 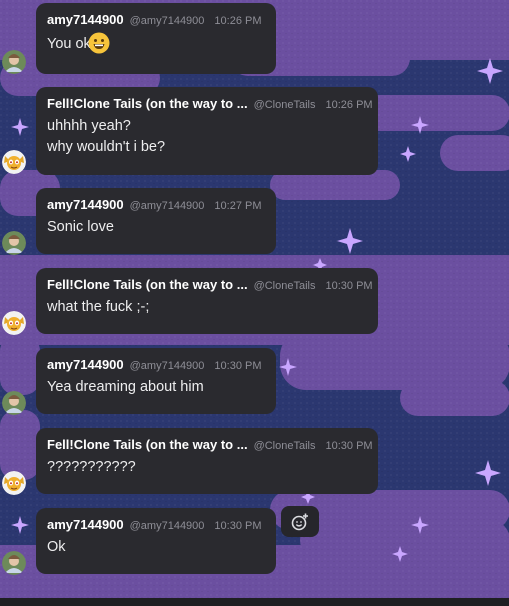 What do you see at coordinates (80, 227) in the screenshot?
I see `message-text: Sonic love` at bounding box center [80, 227].